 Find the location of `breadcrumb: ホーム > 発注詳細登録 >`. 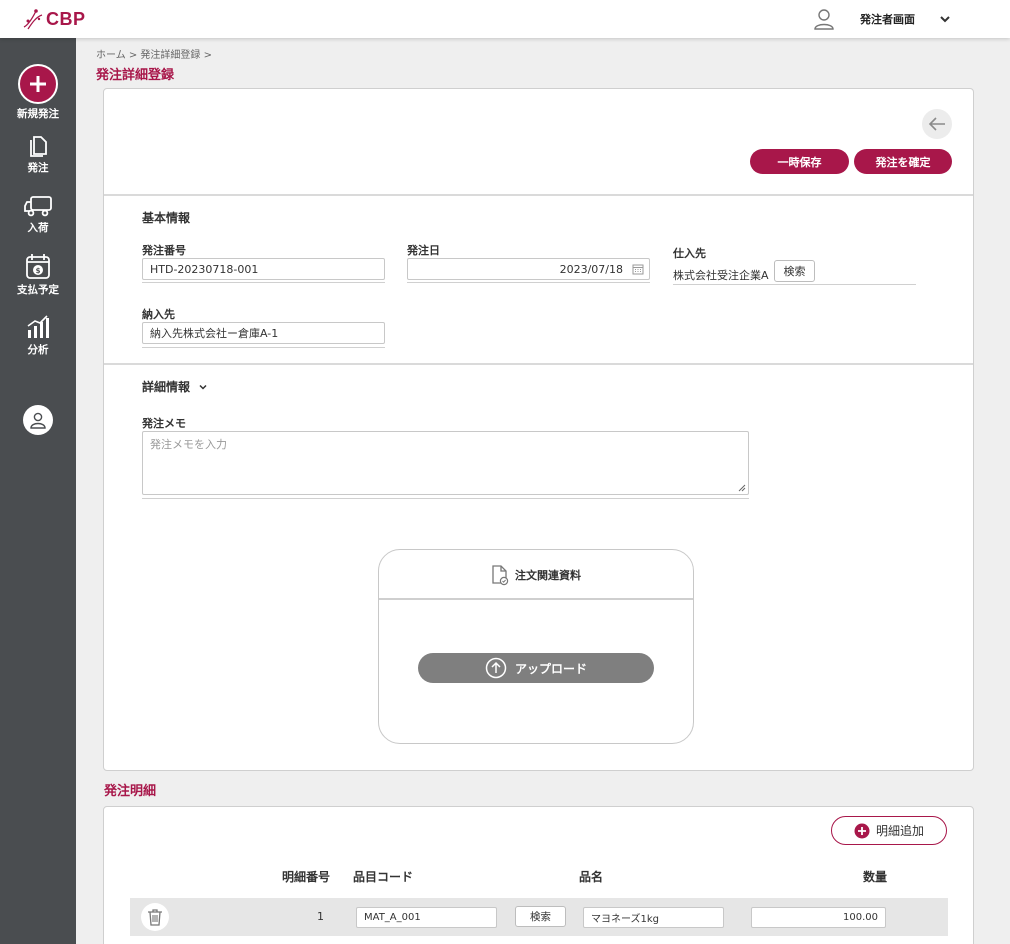

breadcrumb: ホーム > 発注詳細登録 > is located at coordinates (154, 53).